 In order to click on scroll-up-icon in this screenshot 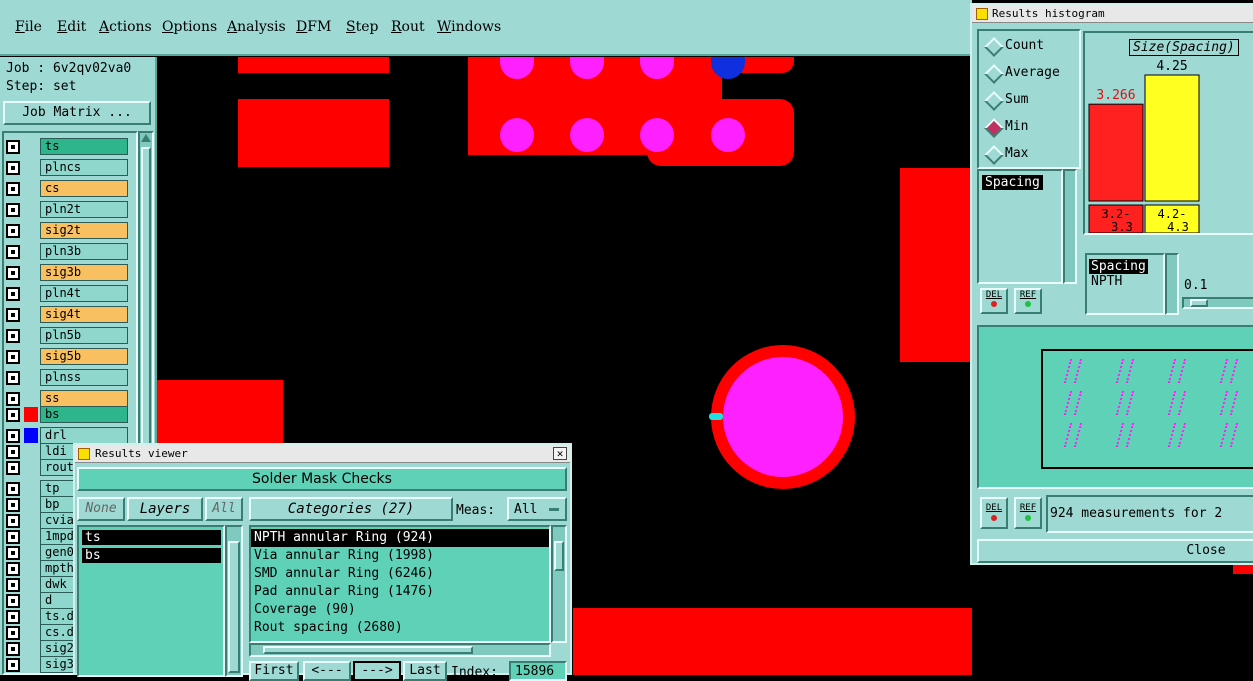, I will do `click(146, 138)`.